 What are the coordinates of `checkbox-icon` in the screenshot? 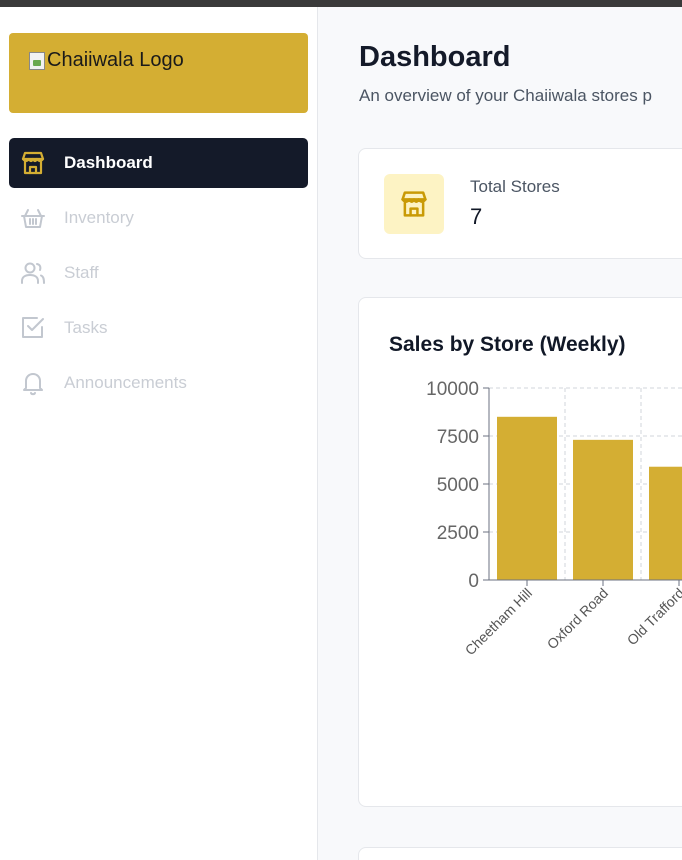 It's located at (33, 328).